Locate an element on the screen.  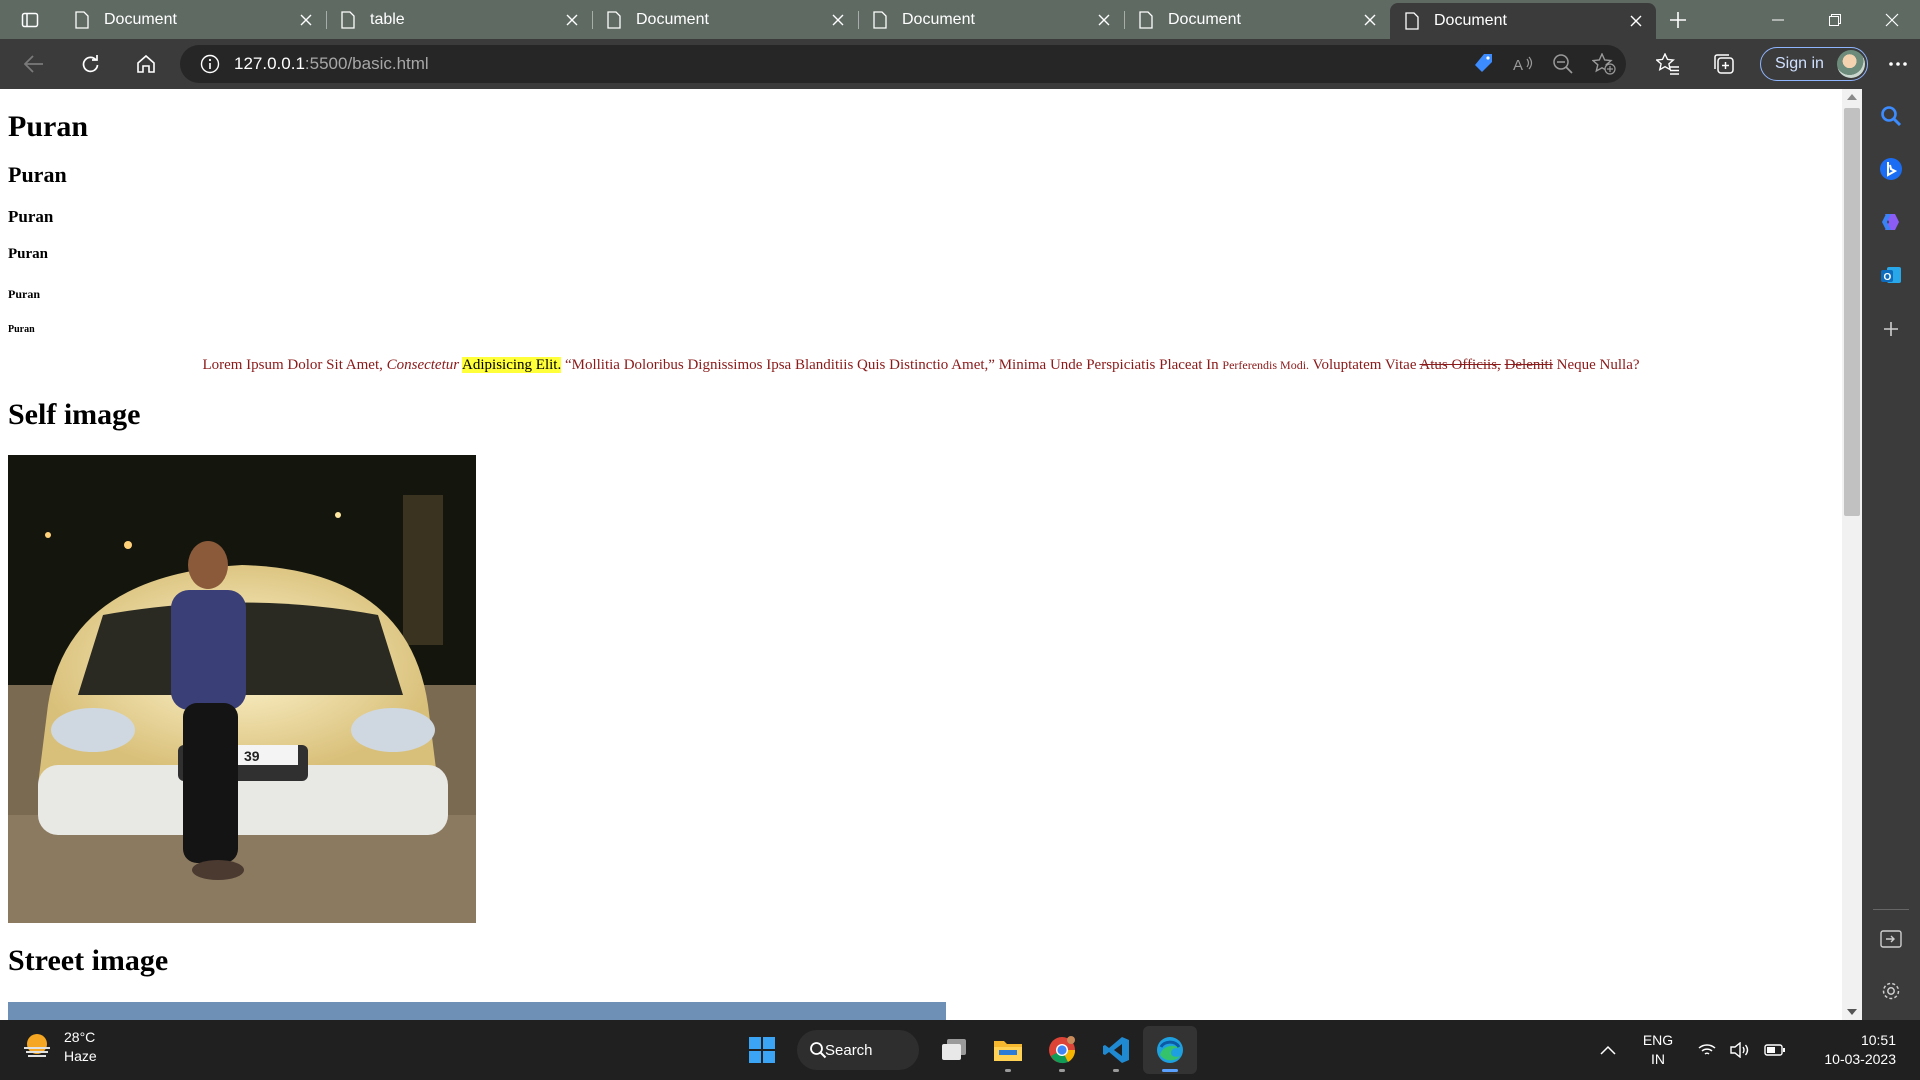
heading-h5: Puran is located at coordinates (24, 294).